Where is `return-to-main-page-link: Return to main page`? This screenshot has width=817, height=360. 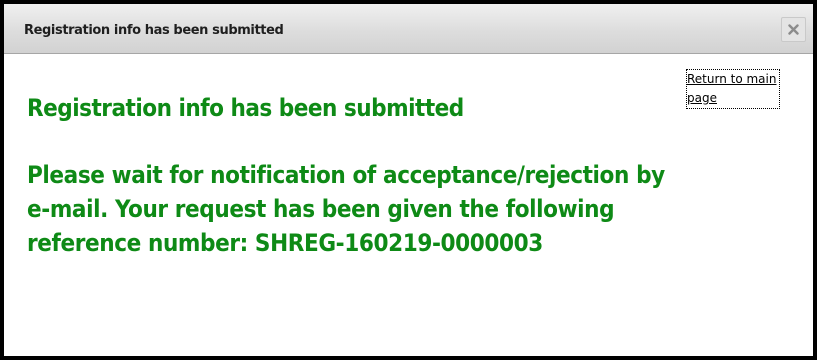
return-to-main-page-link: Return to main page is located at coordinates (733, 89).